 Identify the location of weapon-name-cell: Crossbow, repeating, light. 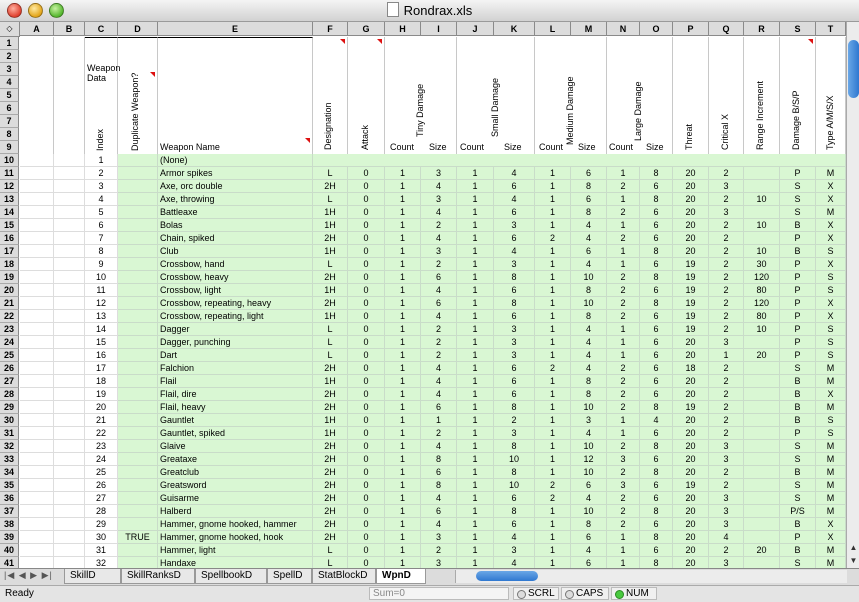
(235, 316).